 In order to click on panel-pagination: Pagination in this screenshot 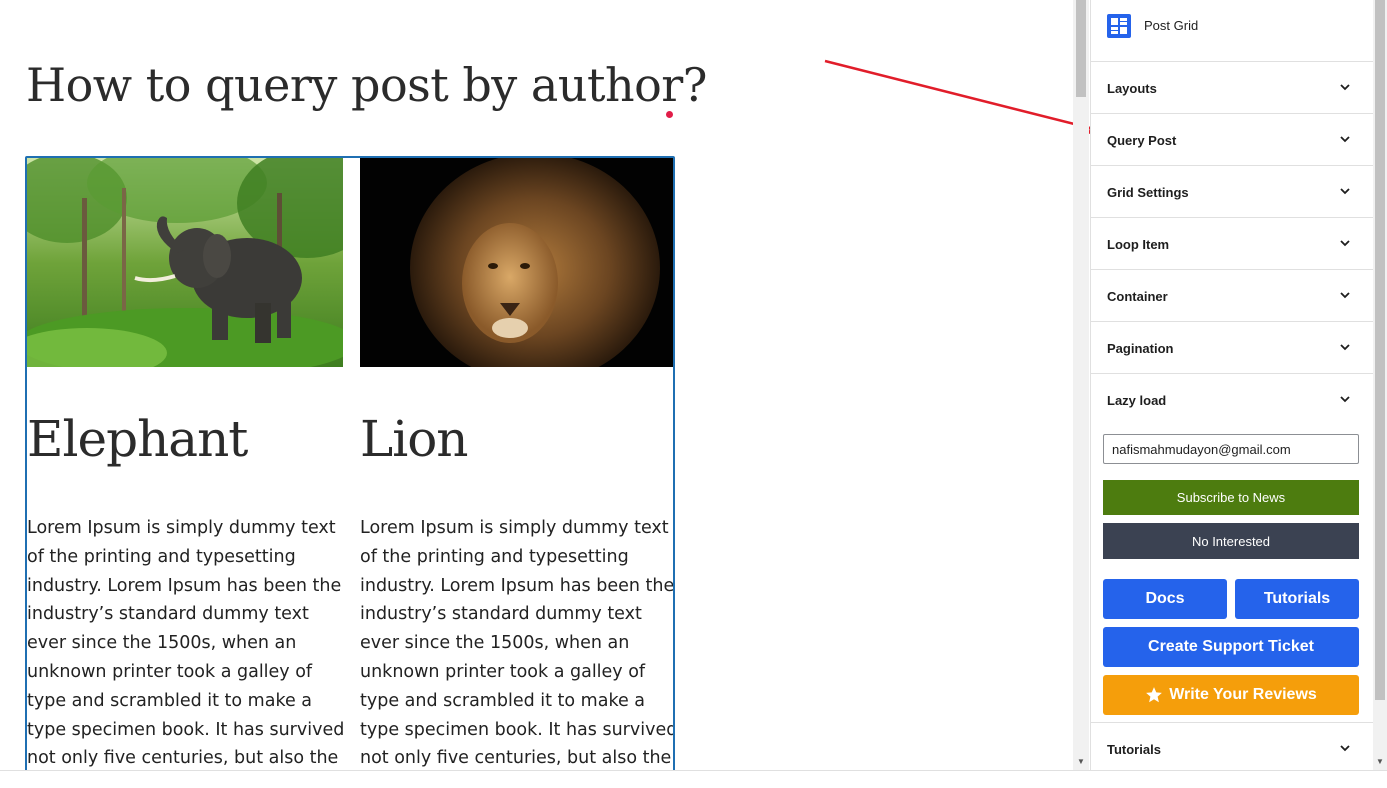, I will do `click(1232, 348)`.